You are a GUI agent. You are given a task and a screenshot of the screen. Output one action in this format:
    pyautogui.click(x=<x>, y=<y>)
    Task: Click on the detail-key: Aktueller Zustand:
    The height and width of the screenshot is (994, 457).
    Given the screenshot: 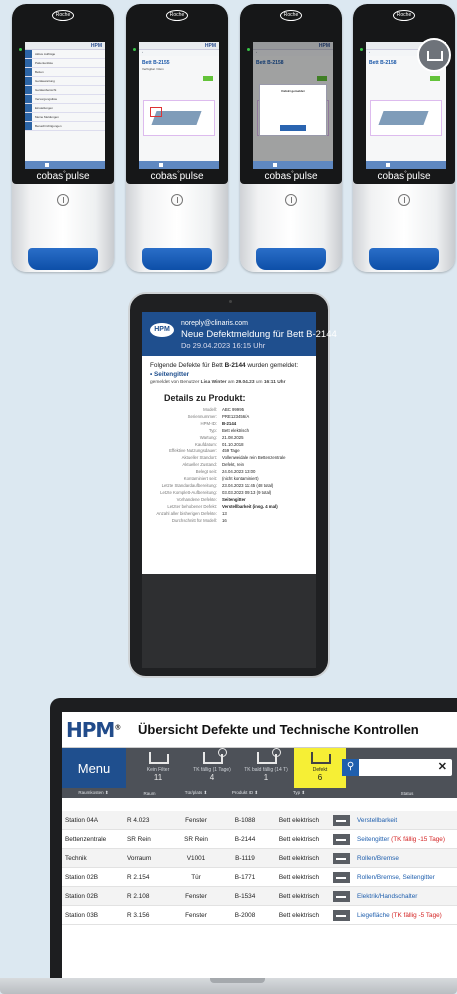 What is the action you would take?
    pyautogui.click(x=199, y=465)
    